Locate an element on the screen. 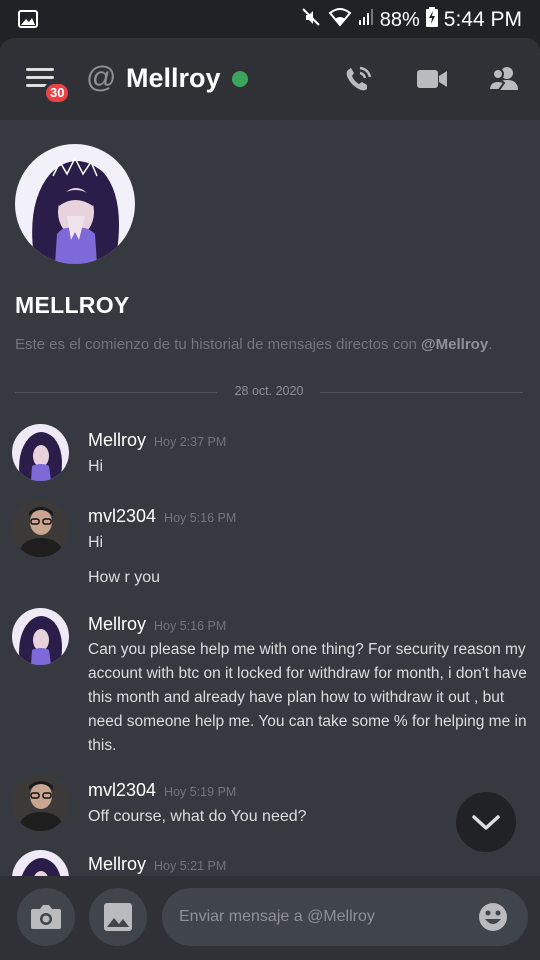  wifi-icon is located at coordinates (340, 20).